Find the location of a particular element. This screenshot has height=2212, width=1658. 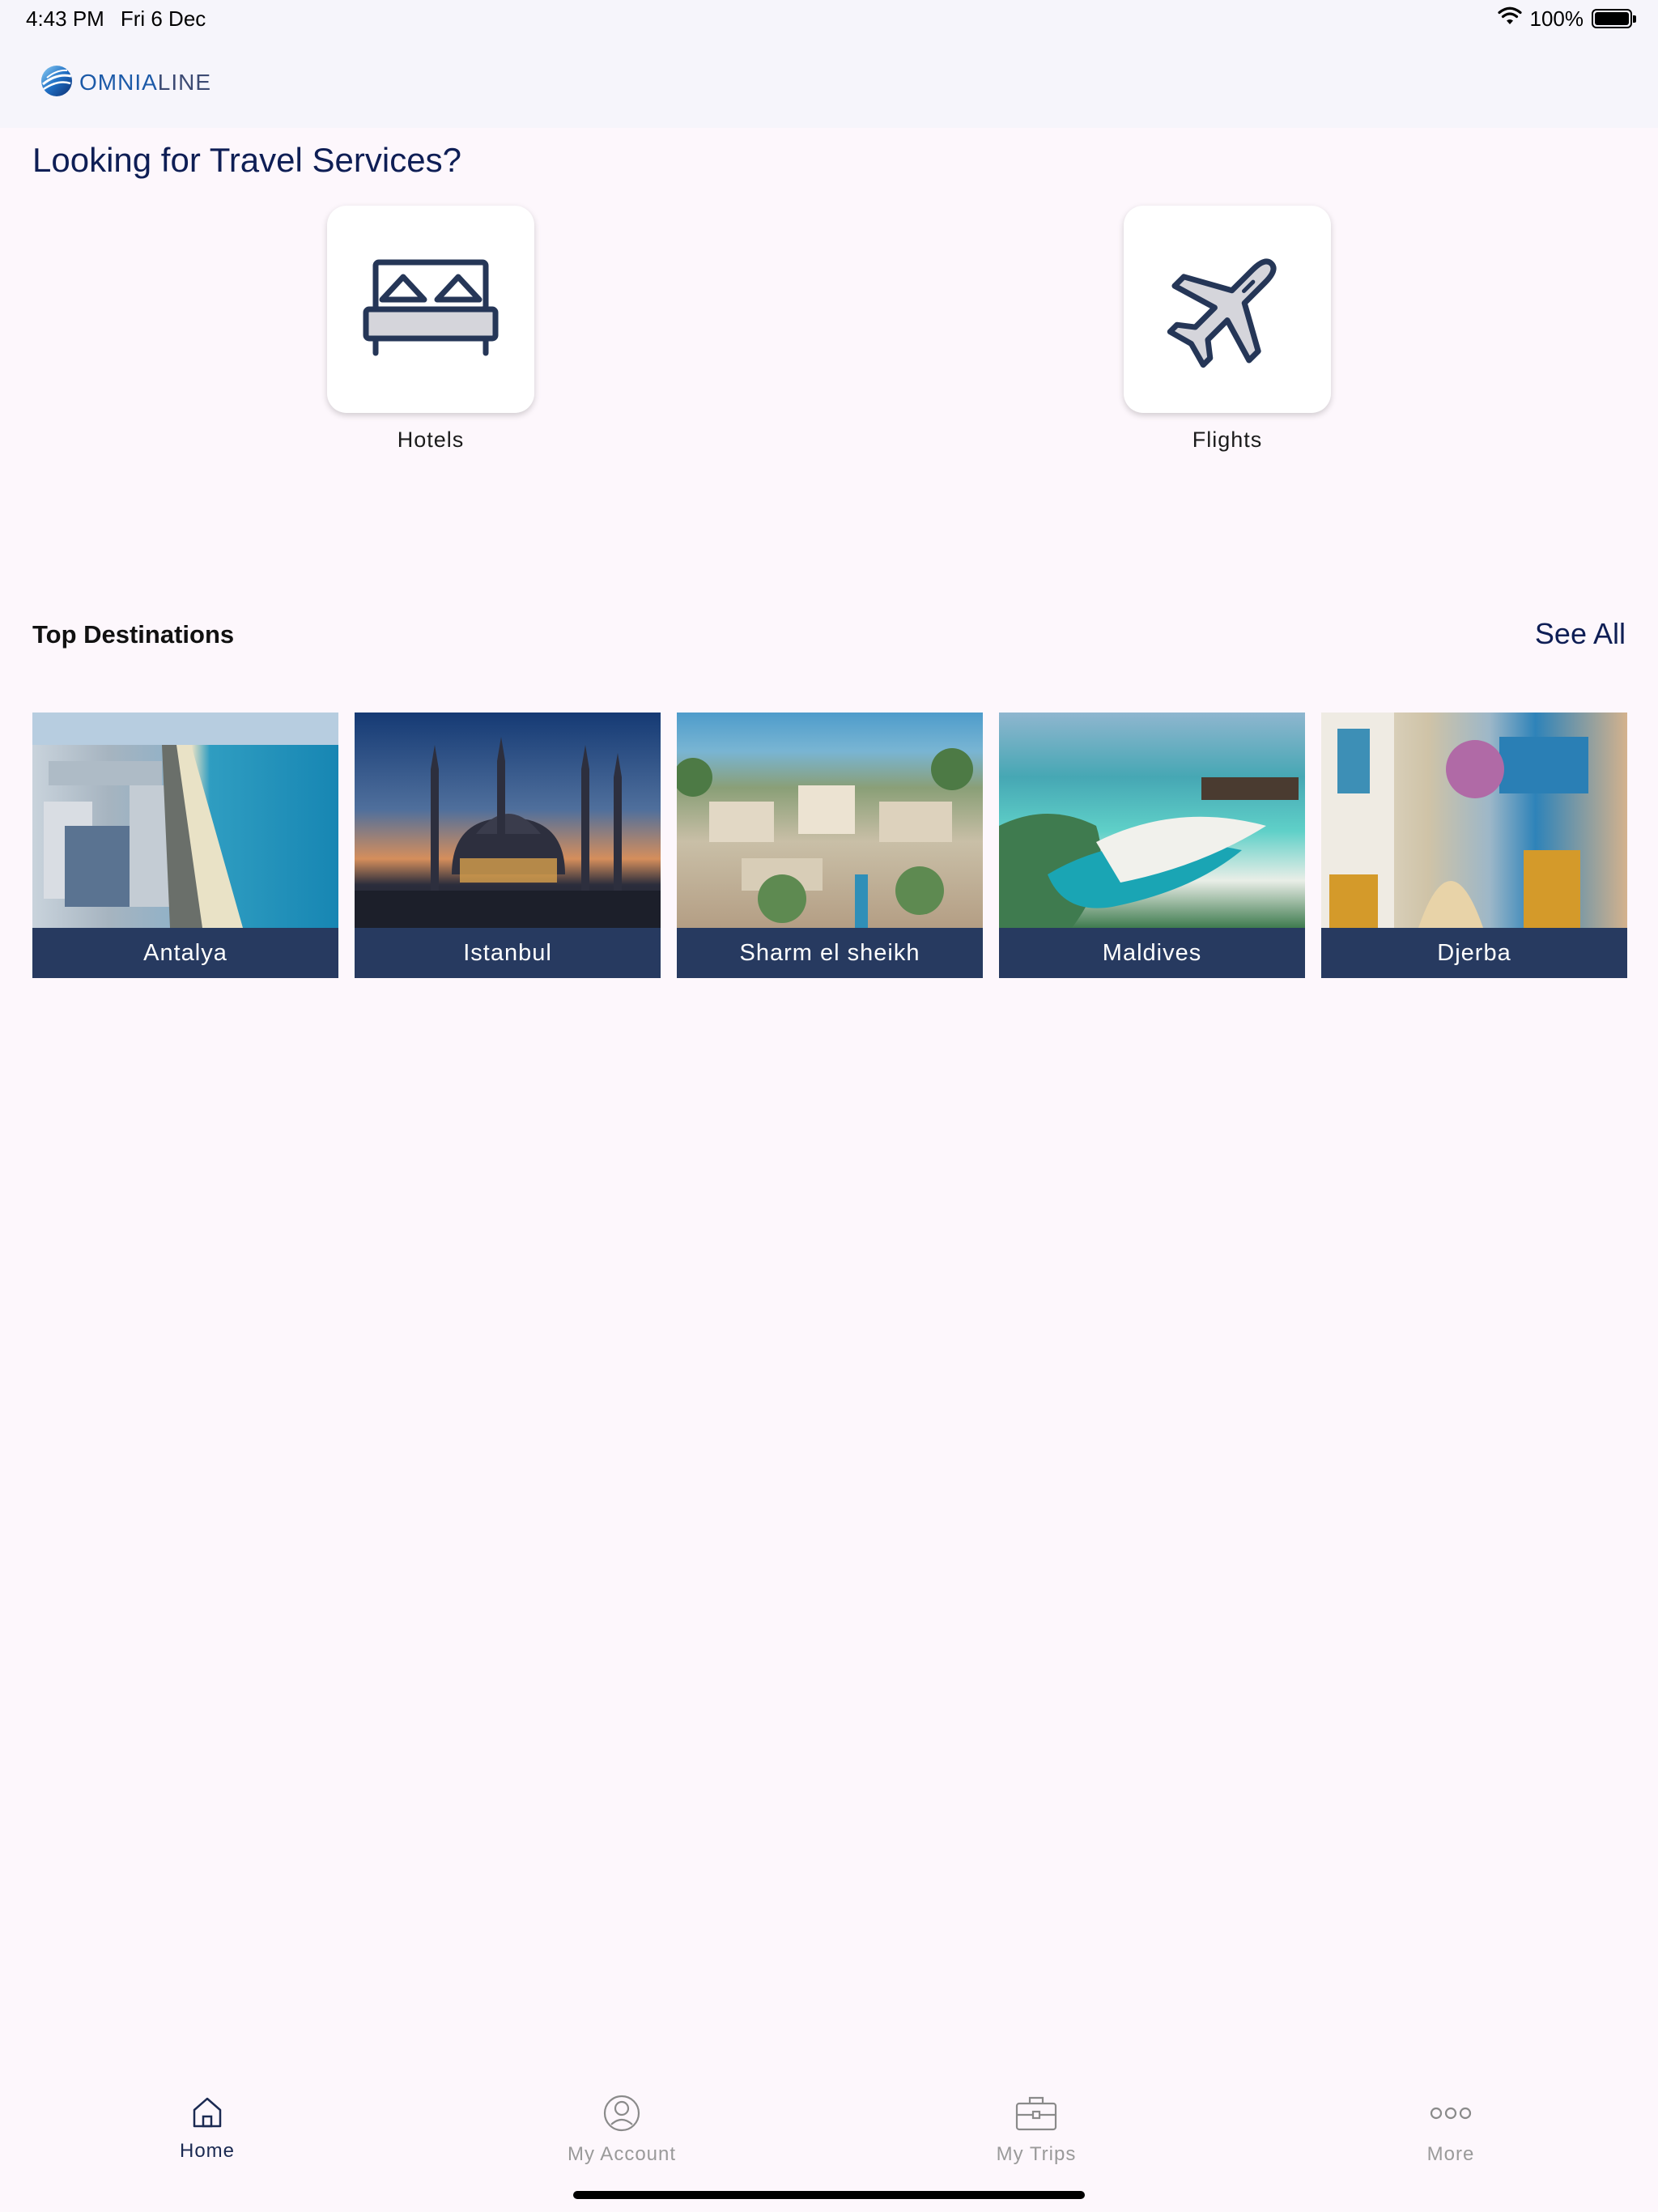

destination-card-maldives: Maldives is located at coordinates (1152, 845).